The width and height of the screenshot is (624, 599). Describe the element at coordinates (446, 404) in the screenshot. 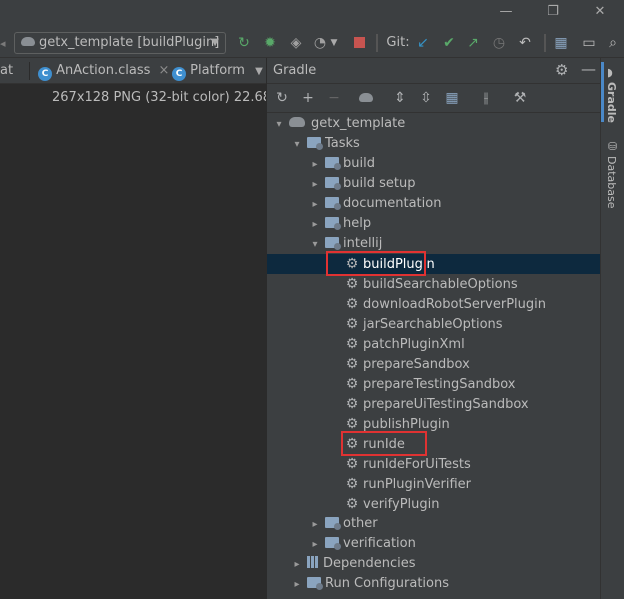

I see `tree-row-label: prepareUiTestingSandbox` at that location.